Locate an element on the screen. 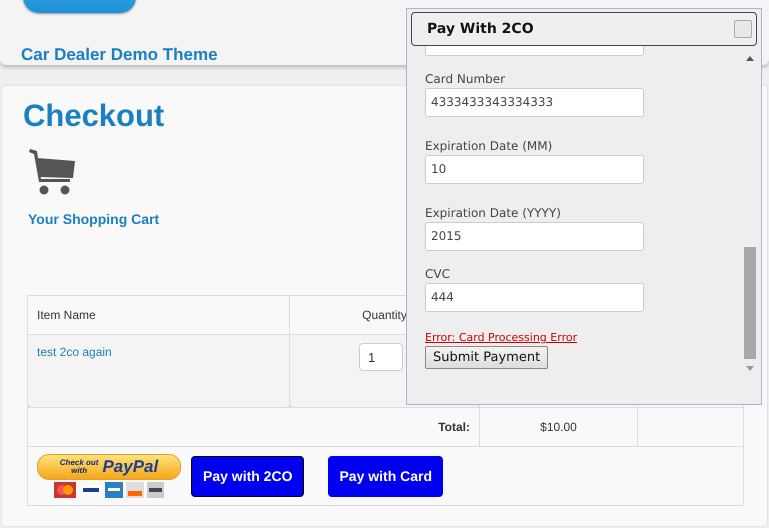 The width and height of the screenshot is (769, 528). page-heading: Checkout is located at coordinates (93, 116).